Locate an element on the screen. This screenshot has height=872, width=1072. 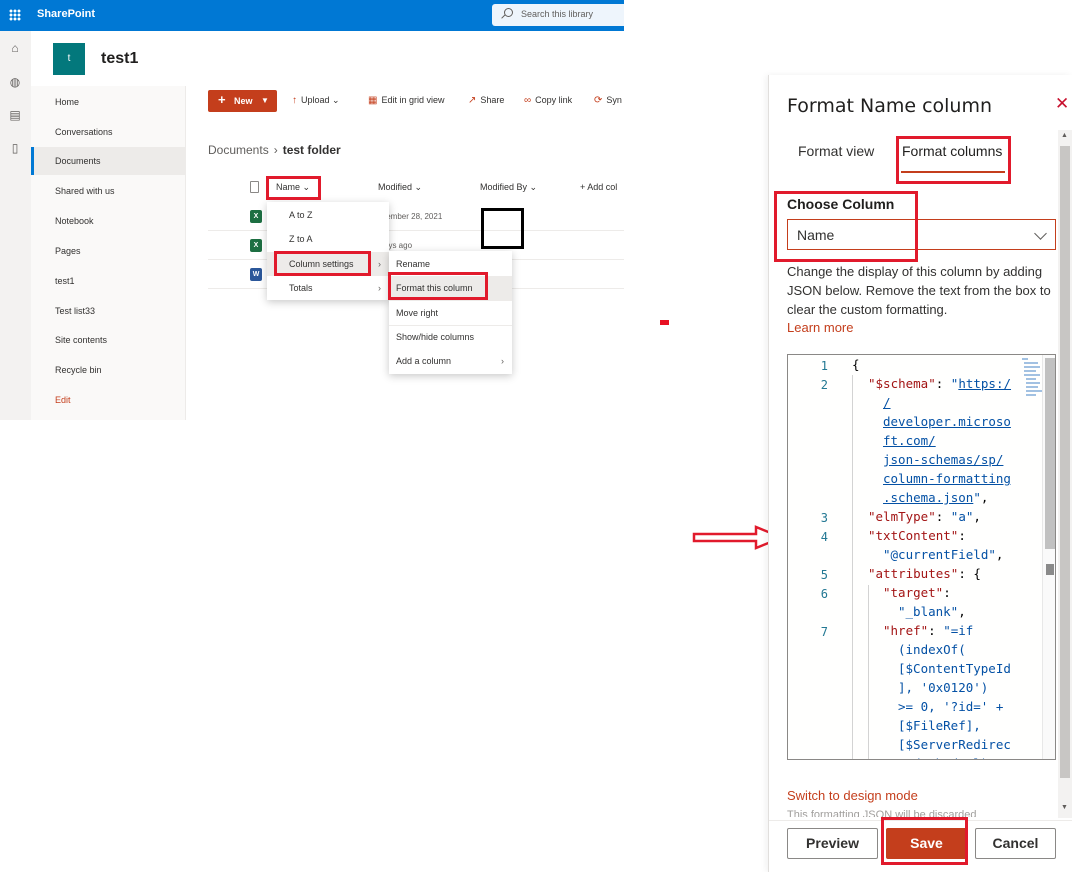
code-line: column-formatting is located at coordinates (947, 478).